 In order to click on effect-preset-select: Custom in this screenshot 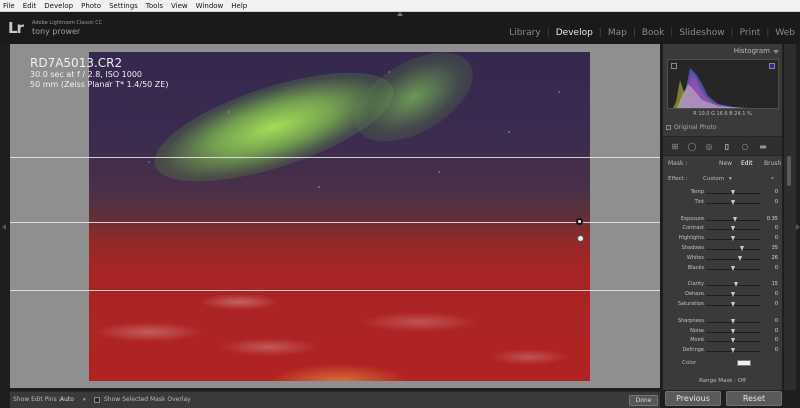, I will do `click(713, 179)`.